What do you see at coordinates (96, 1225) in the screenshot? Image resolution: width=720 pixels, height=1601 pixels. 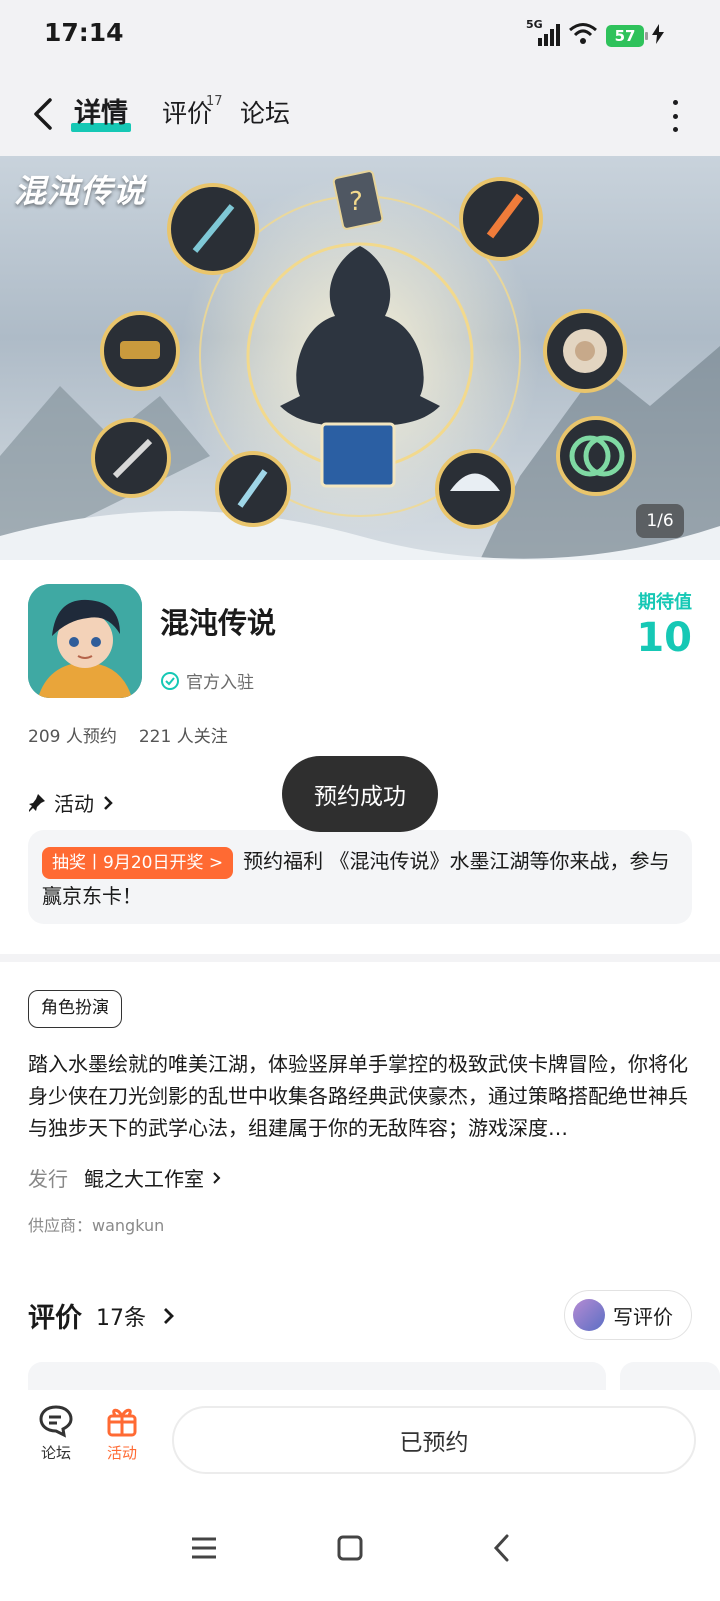 I see `supplier-info: 供应商：wangkun` at bounding box center [96, 1225].